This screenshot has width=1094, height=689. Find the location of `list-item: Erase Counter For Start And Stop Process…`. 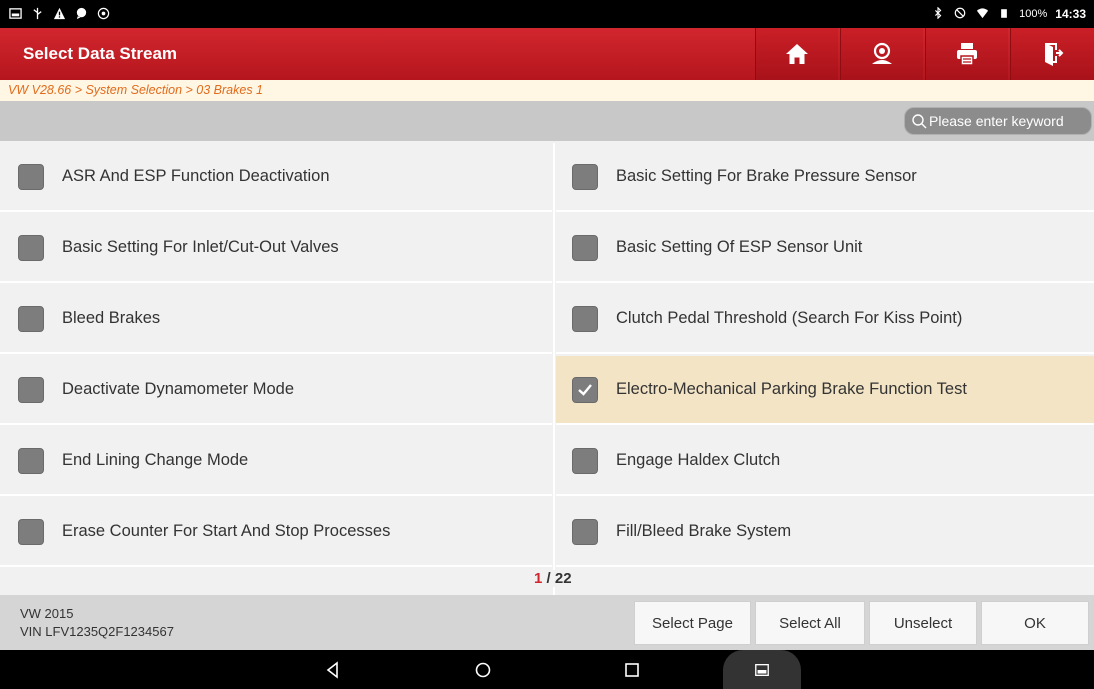

list-item: Erase Counter For Start And Stop Process… is located at coordinates (276, 532).